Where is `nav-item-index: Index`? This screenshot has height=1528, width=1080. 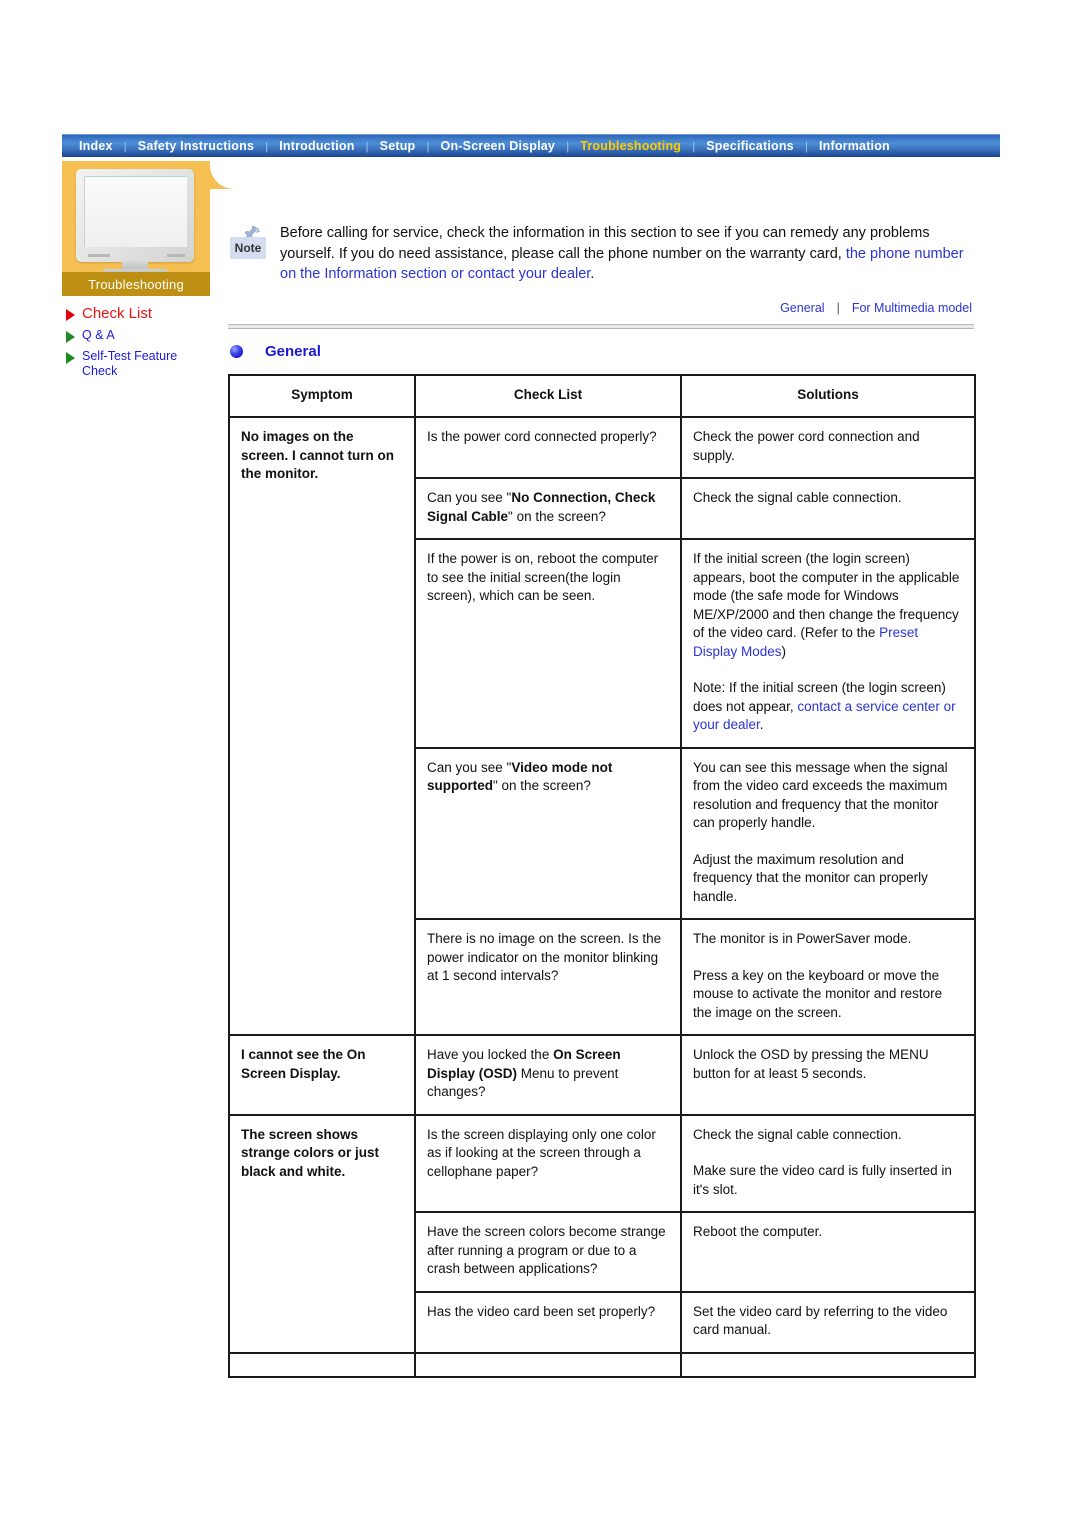 nav-item-index: Index is located at coordinates (96, 146).